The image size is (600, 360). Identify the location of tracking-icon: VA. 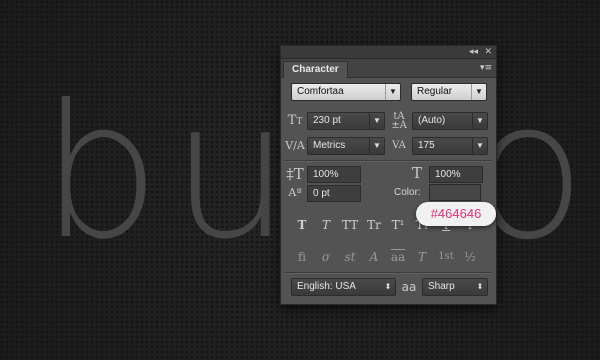
(399, 145).